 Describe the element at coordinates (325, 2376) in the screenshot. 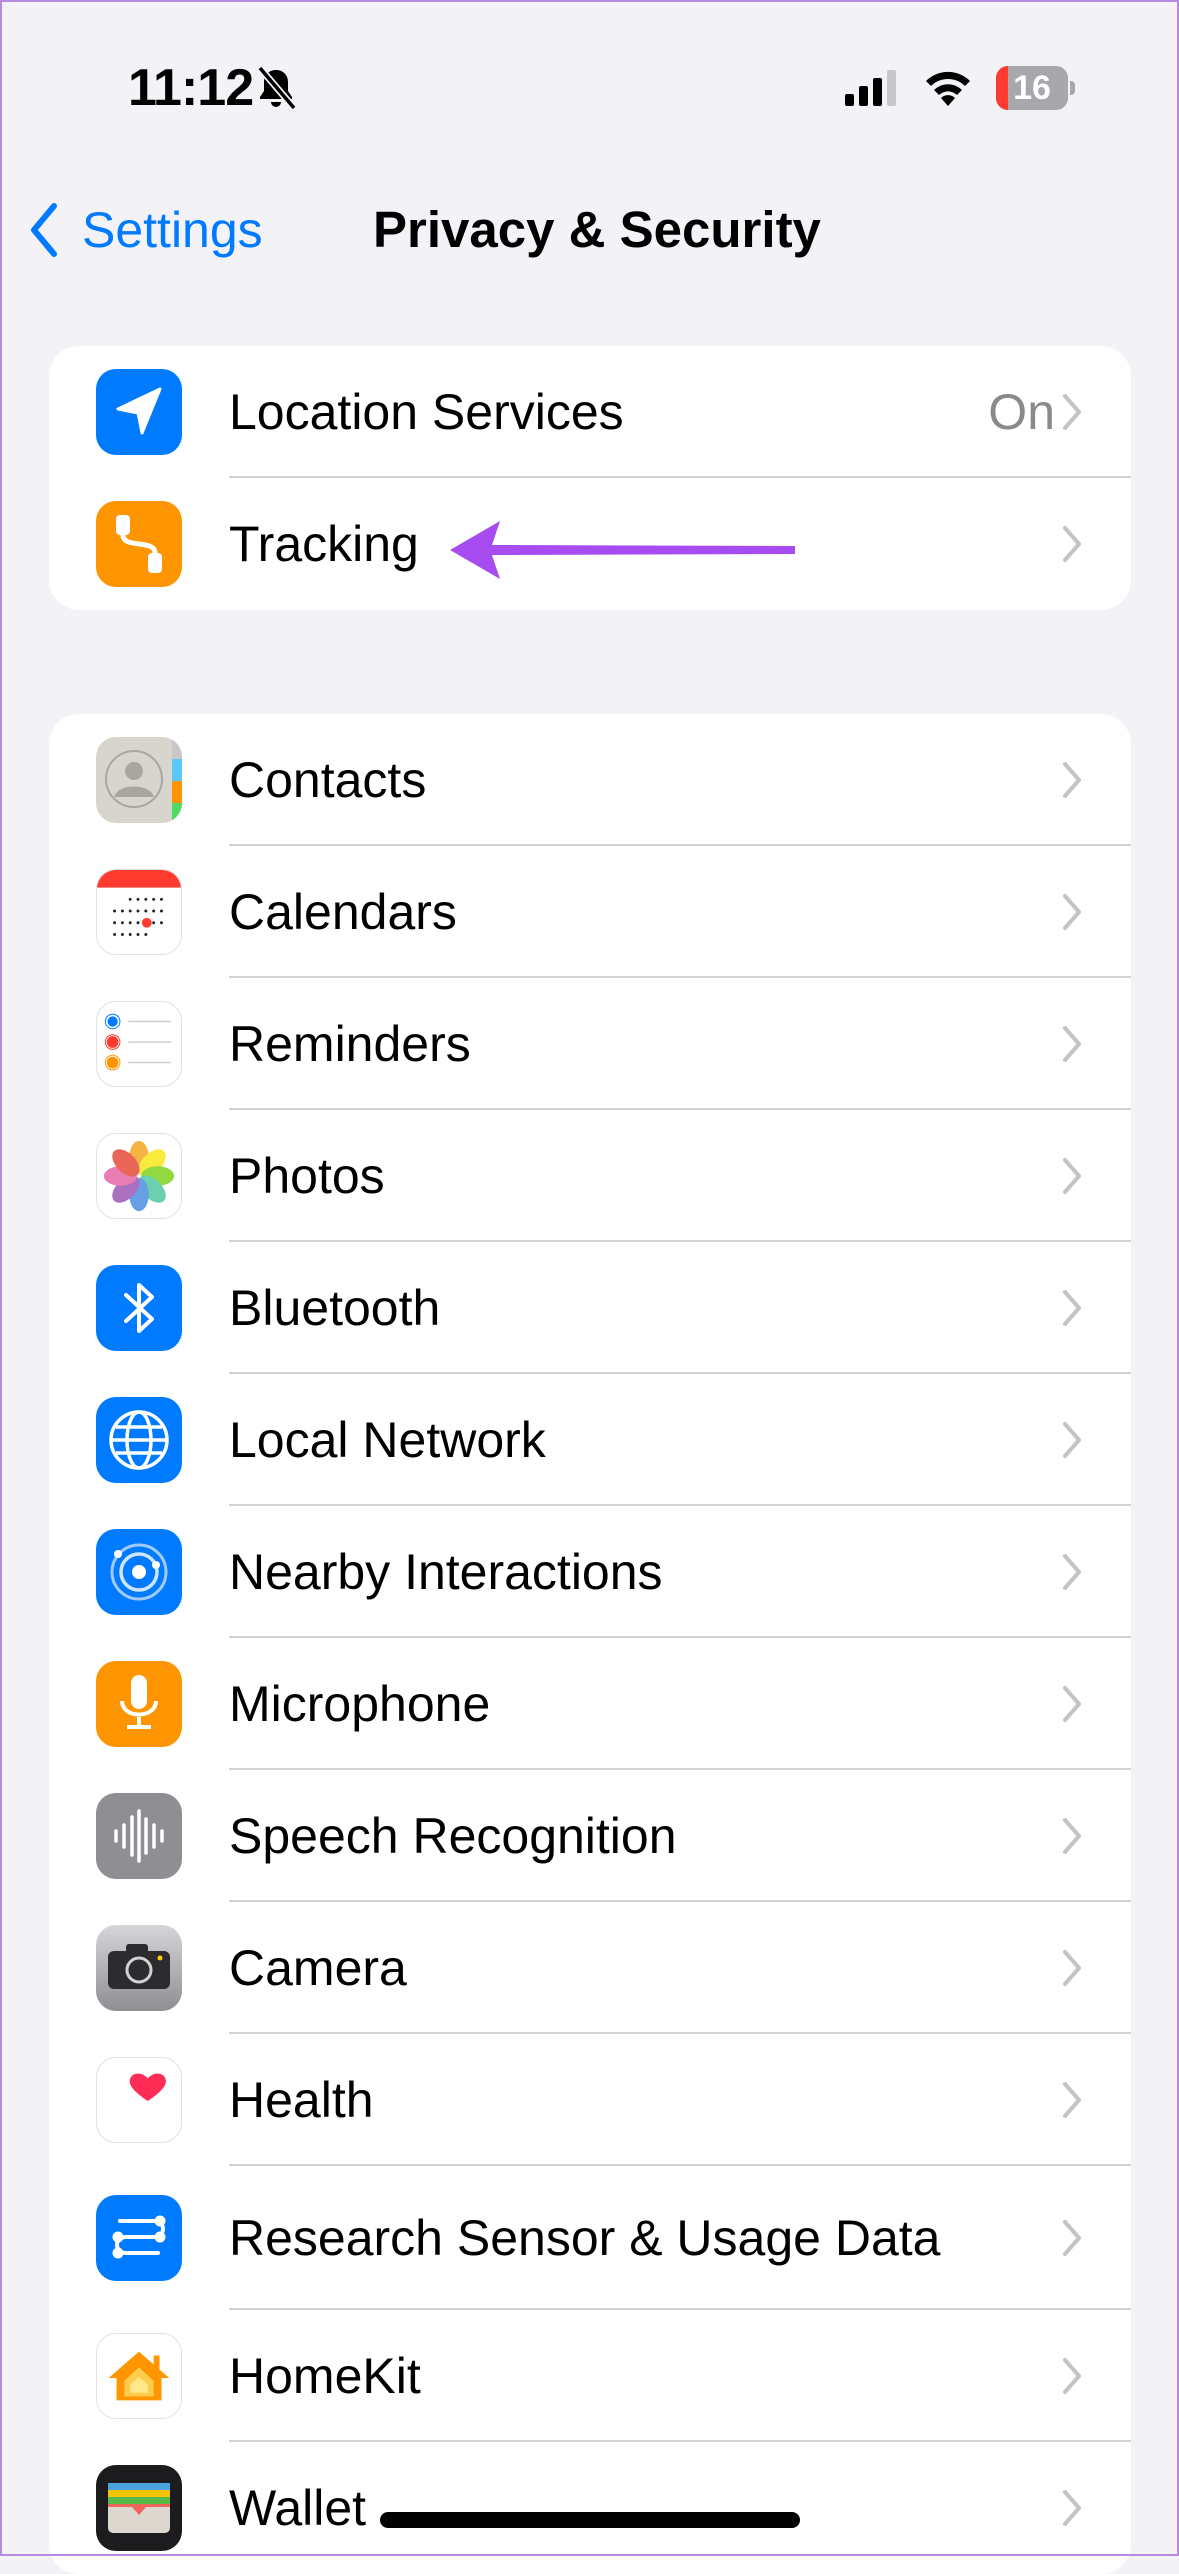

I see `row-label: HomeKit` at that location.